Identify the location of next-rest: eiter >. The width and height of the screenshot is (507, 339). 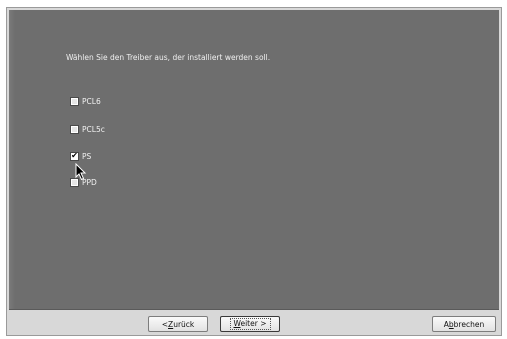
(253, 323).